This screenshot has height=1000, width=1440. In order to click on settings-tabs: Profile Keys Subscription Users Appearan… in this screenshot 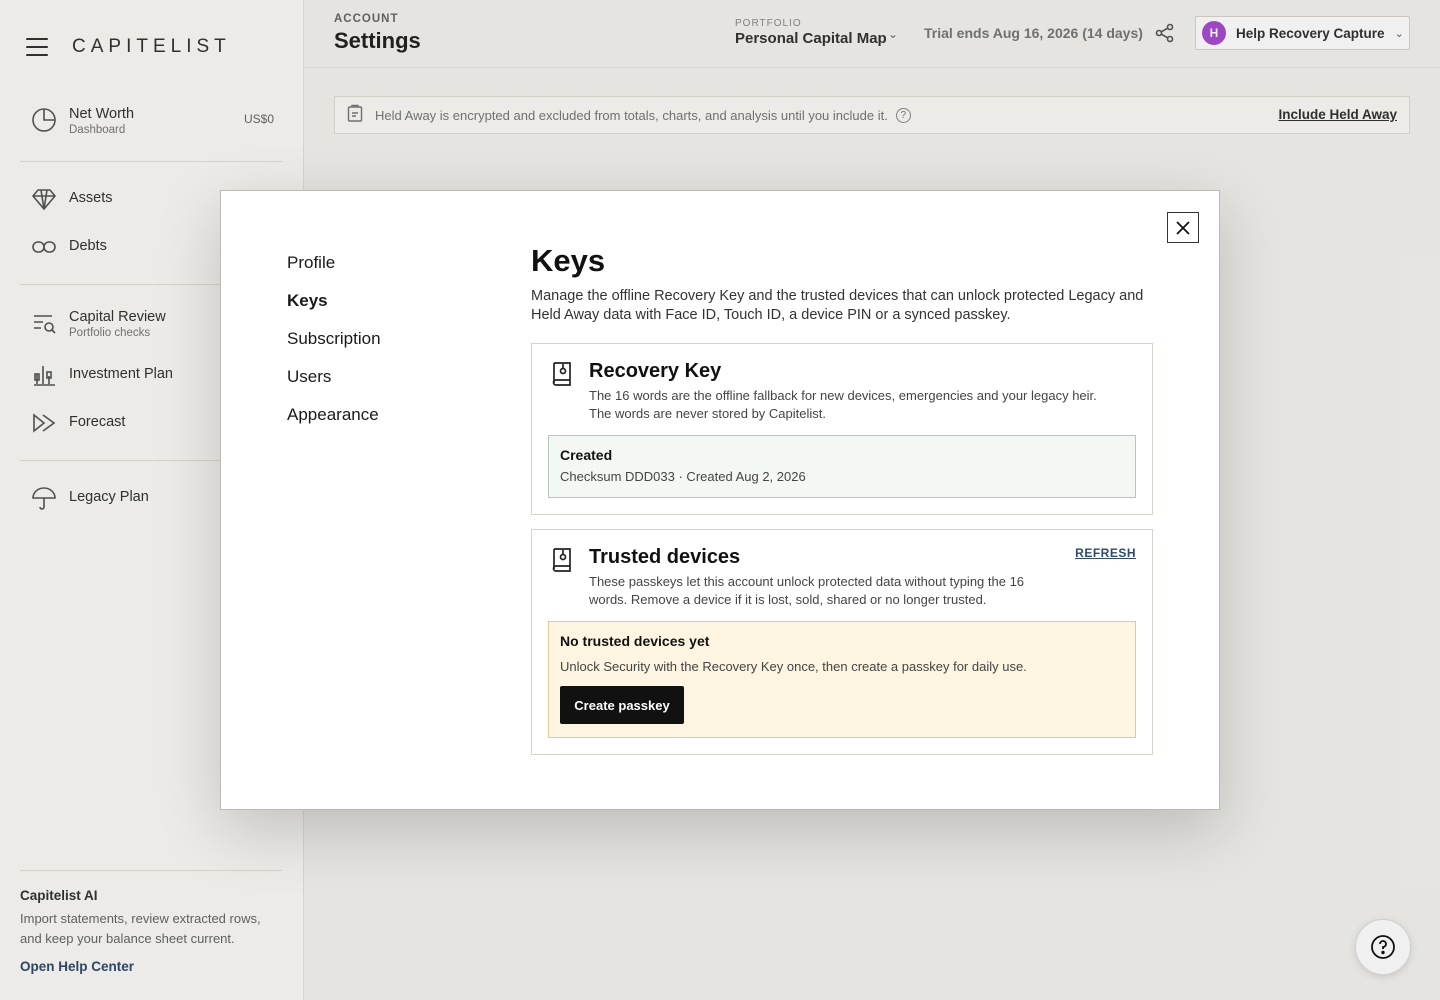, I will do `click(334, 348)`.